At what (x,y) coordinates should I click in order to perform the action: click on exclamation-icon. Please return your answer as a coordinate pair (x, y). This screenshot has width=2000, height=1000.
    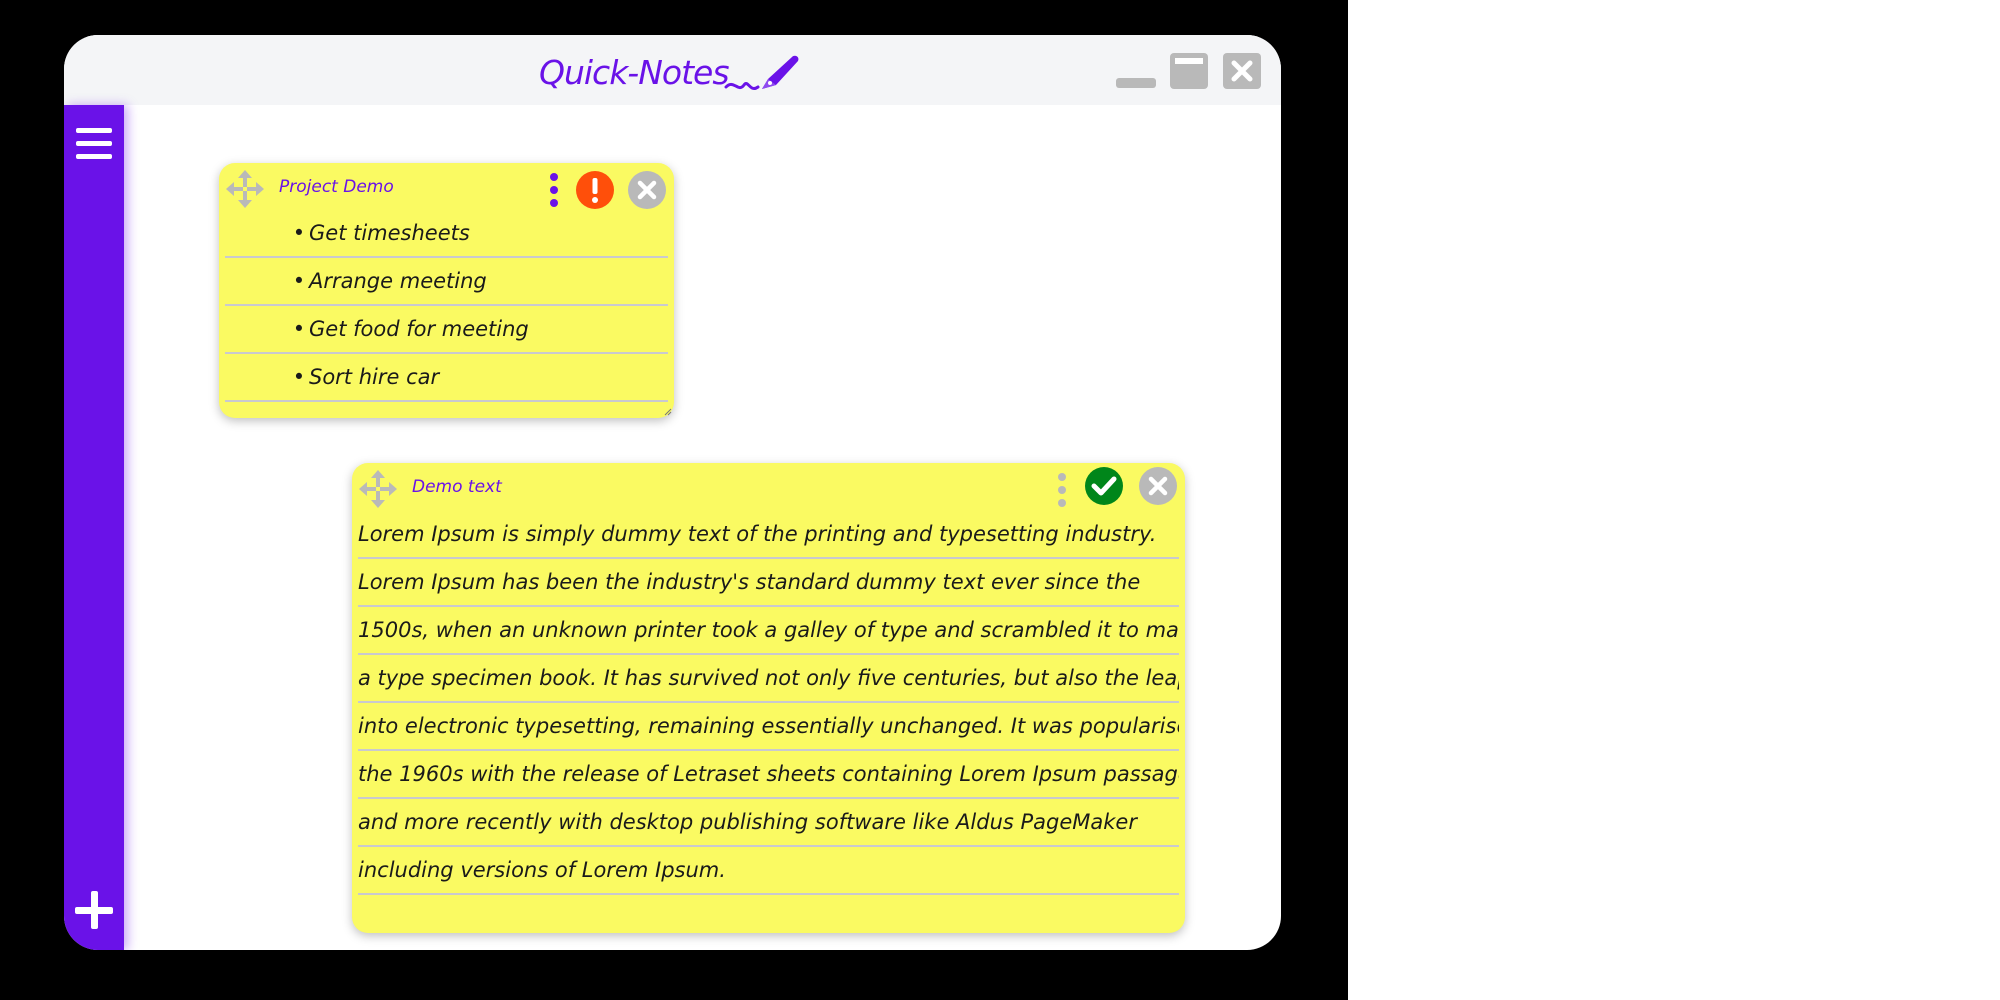
    Looking at the image, I should click on (595, 190).